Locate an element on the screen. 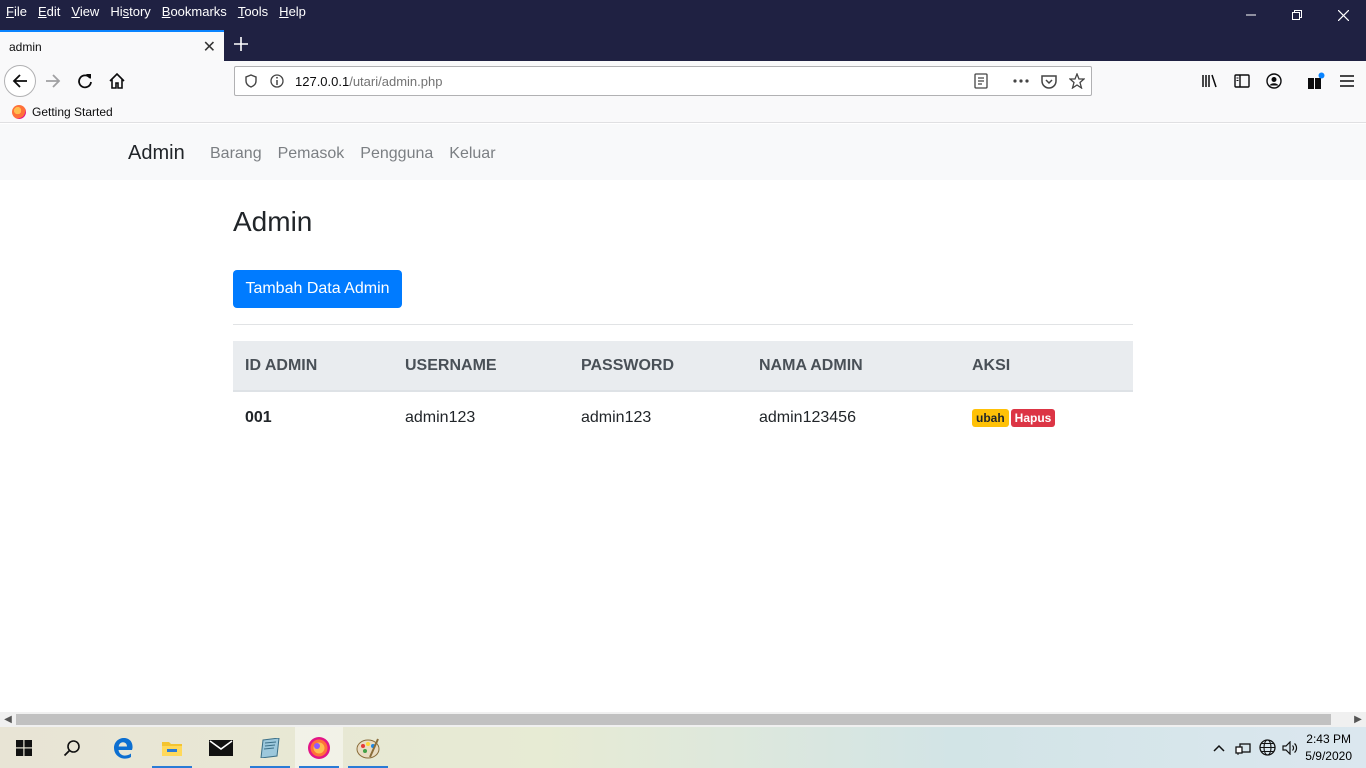  menu-tools: Tools is located at coordinates (253, 11).